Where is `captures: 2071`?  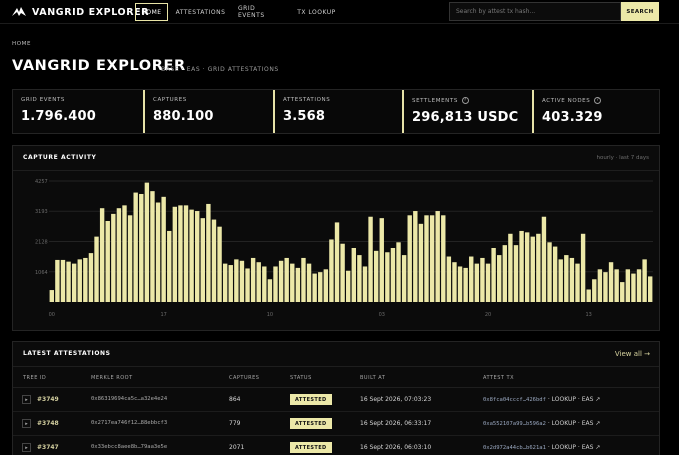
captures: 2071 is located at coordinates (237, 447).